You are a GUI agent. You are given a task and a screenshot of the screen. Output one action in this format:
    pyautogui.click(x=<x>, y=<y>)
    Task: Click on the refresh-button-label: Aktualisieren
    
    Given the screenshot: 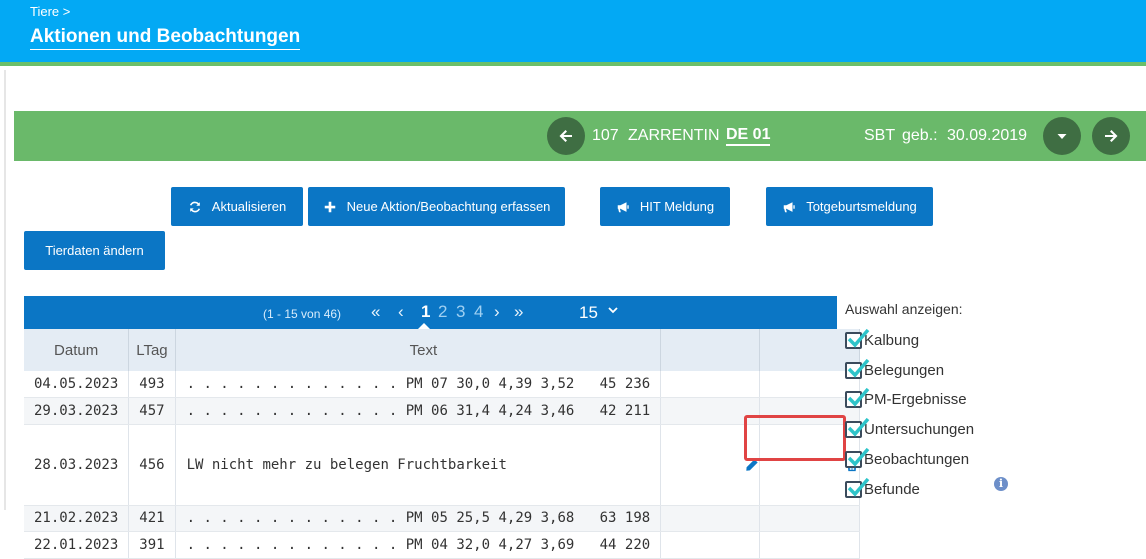 What is the action you would take?
    pyautogui.click(x=249, y=206)
    